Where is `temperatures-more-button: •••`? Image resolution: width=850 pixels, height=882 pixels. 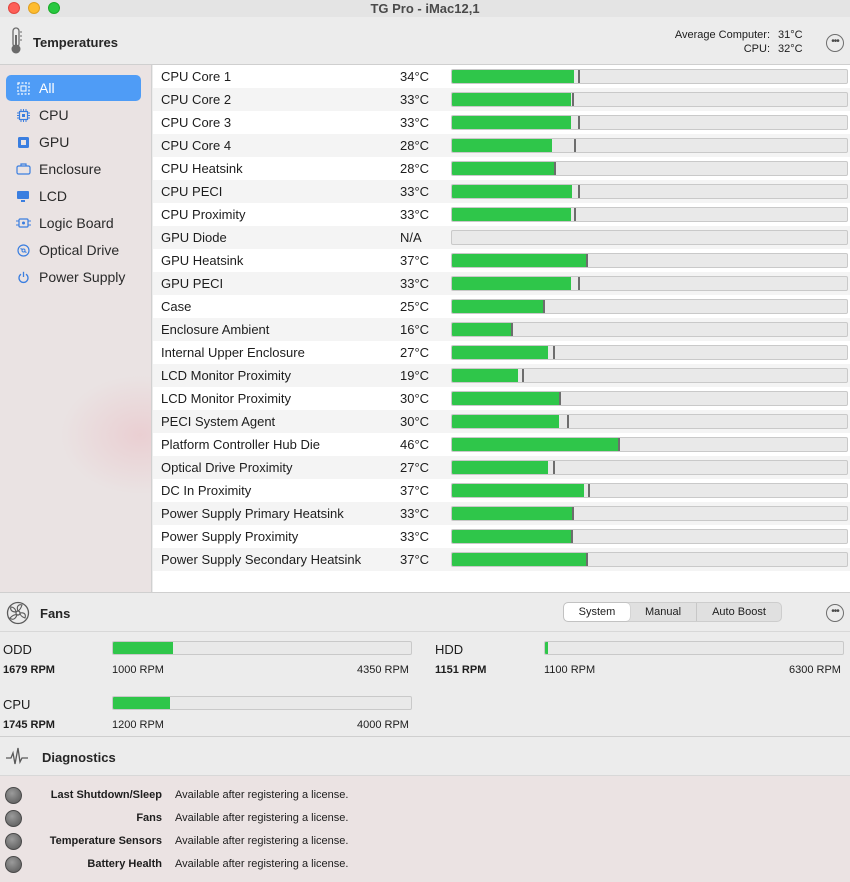
temperatures-more-button: ••• is located at coordinates (835, 43).